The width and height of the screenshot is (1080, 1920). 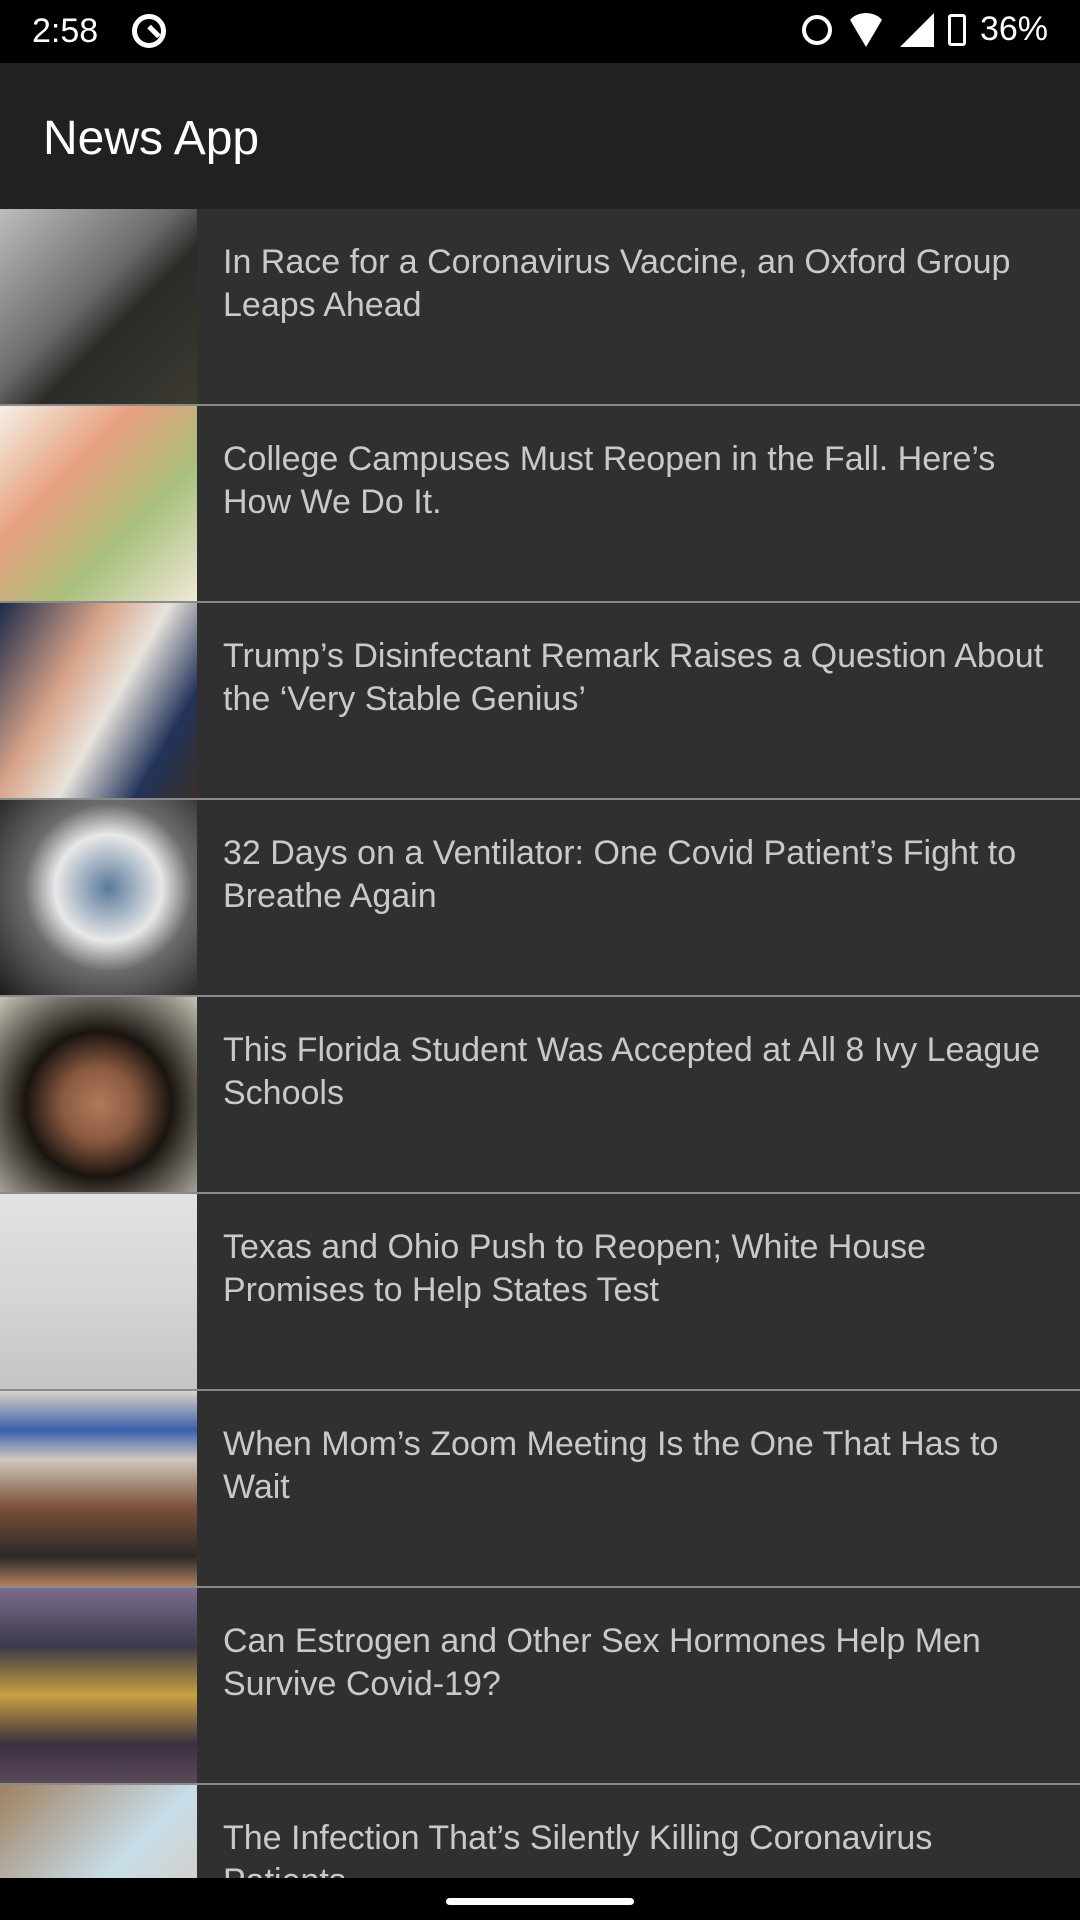 I want to click on battery-percent: 36%, so click(x=1013, y=29).